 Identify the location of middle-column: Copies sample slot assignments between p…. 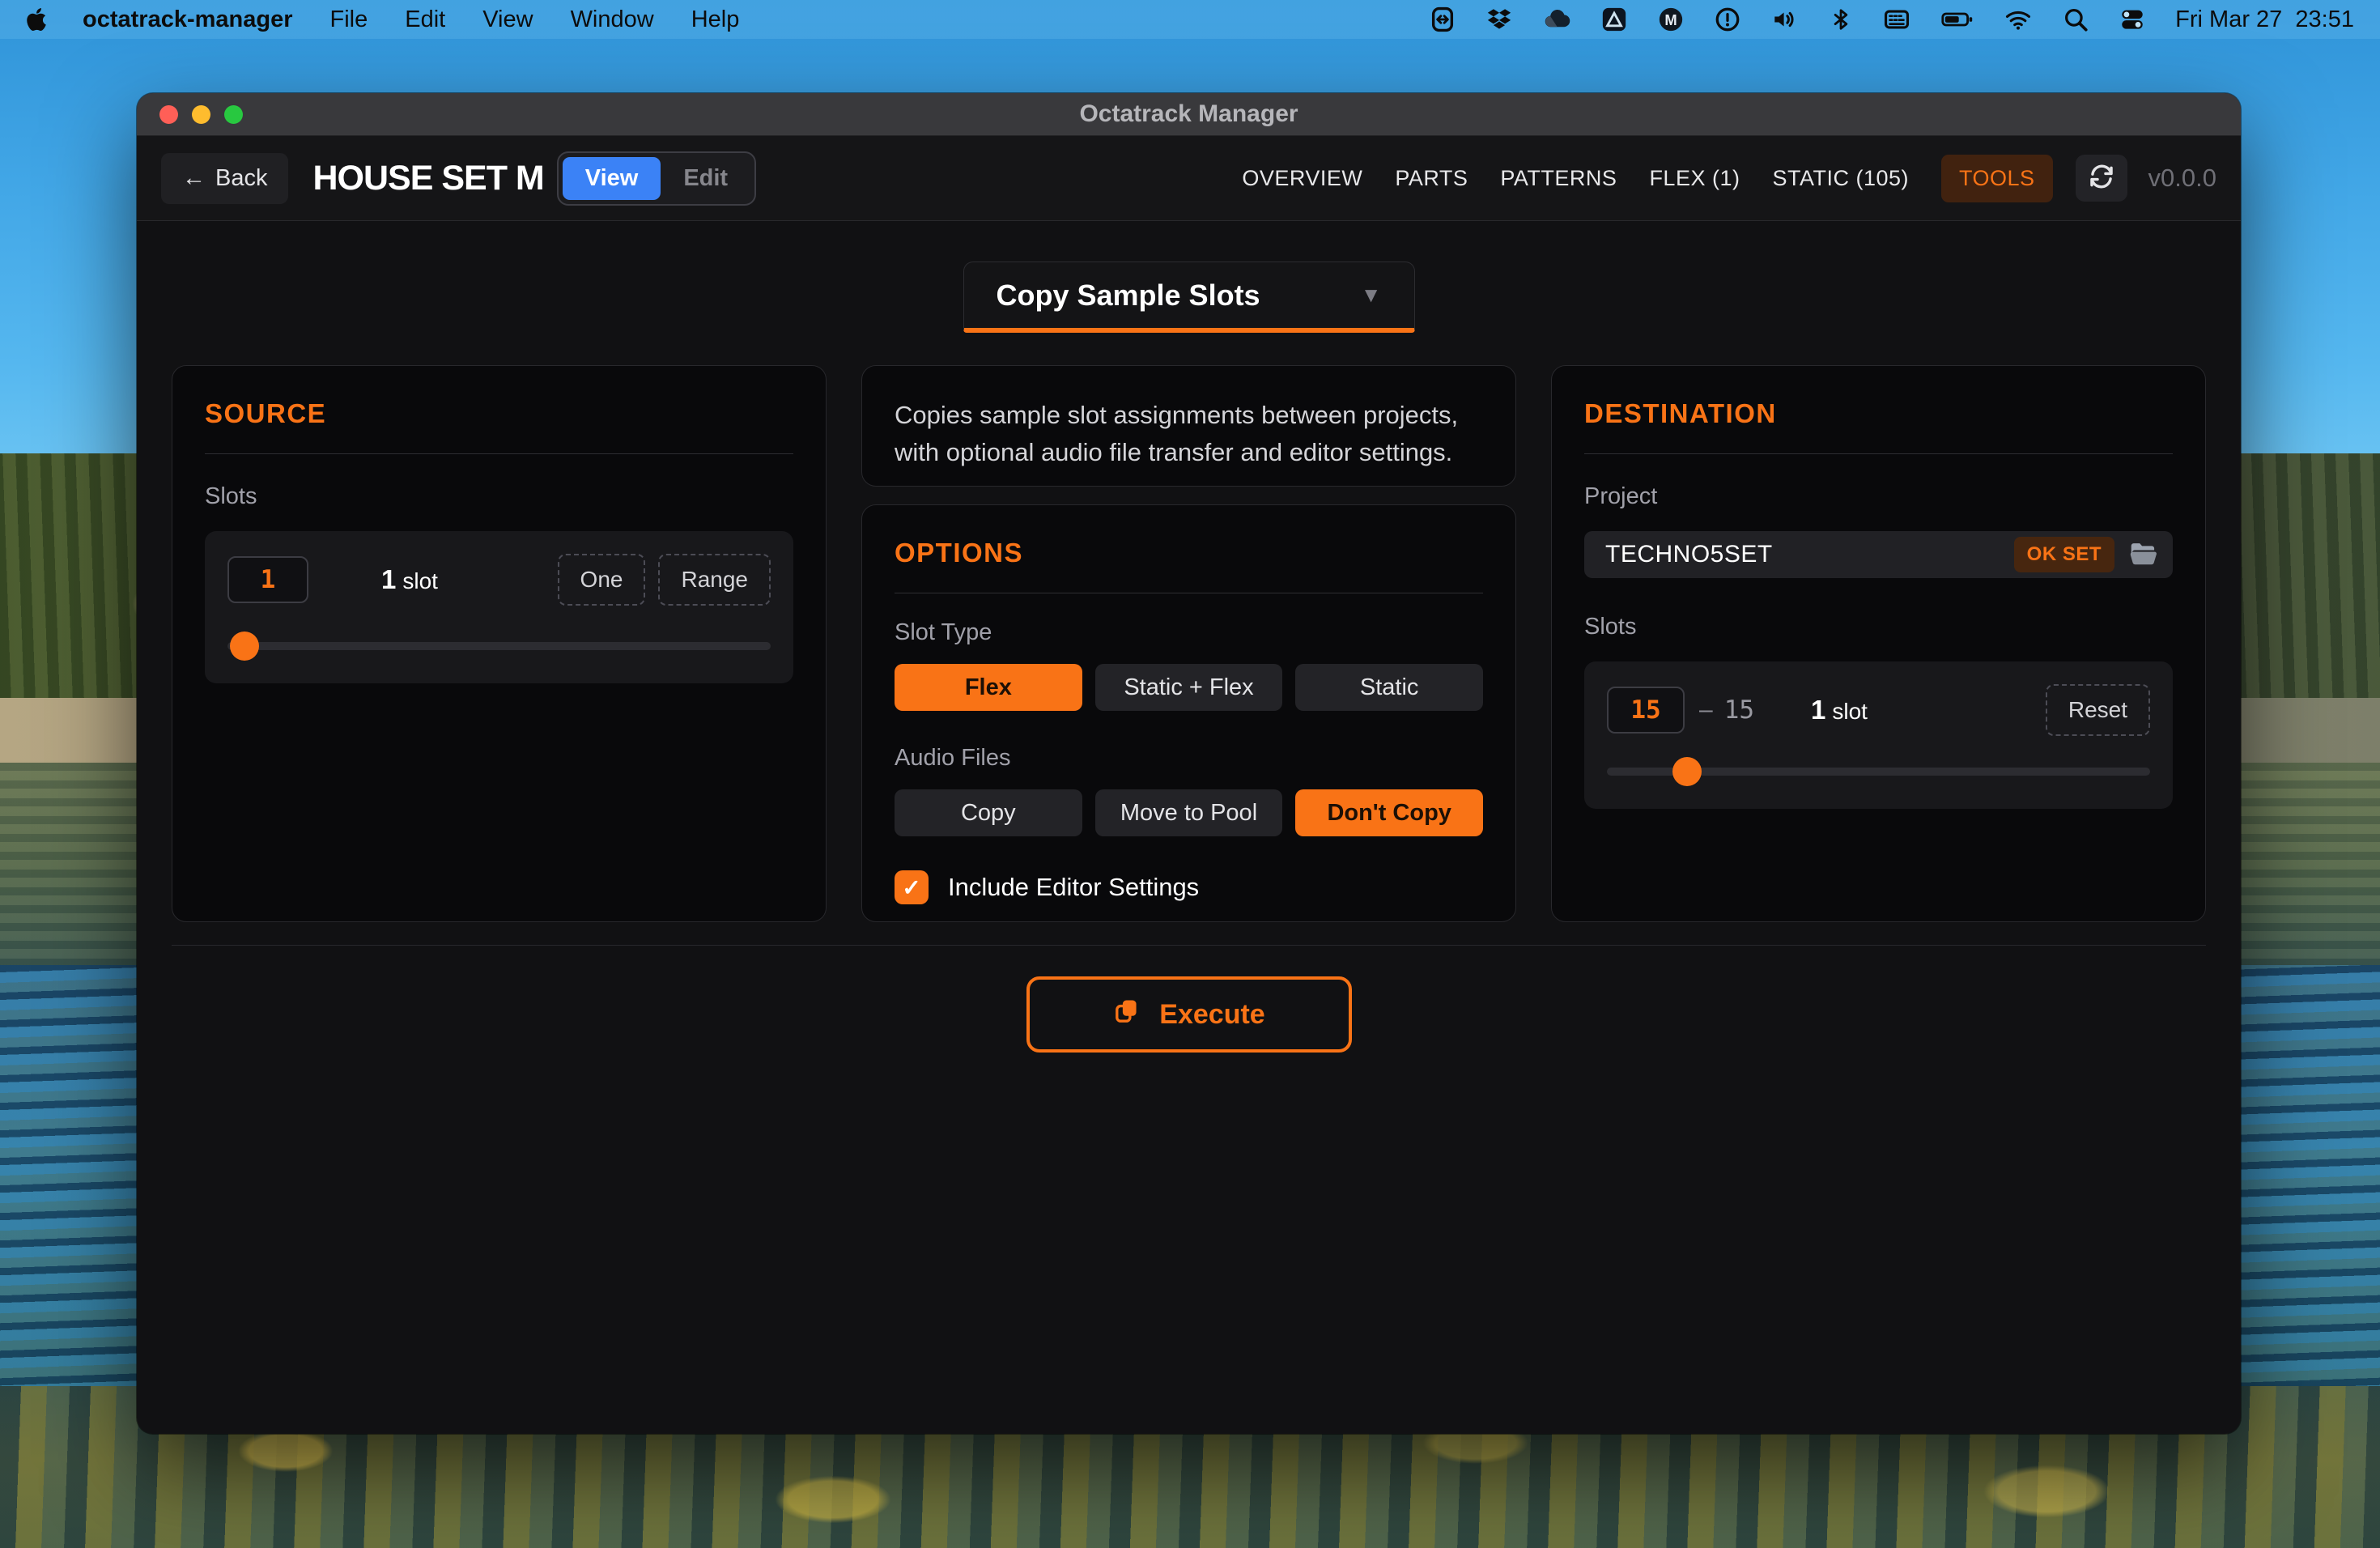
(1188, 644).